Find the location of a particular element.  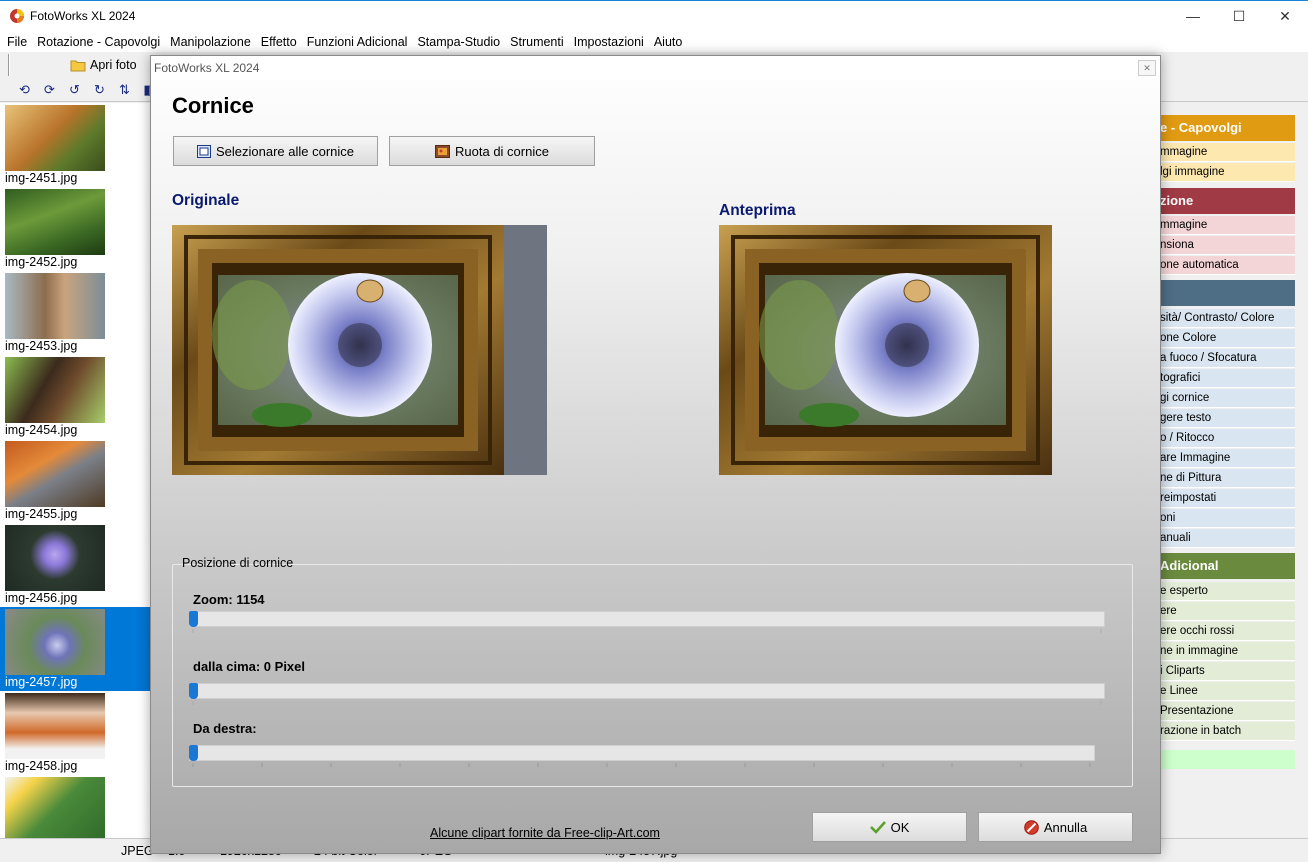

window-title: FotoWorks XL 2024 is located at coordinates (83, 16).